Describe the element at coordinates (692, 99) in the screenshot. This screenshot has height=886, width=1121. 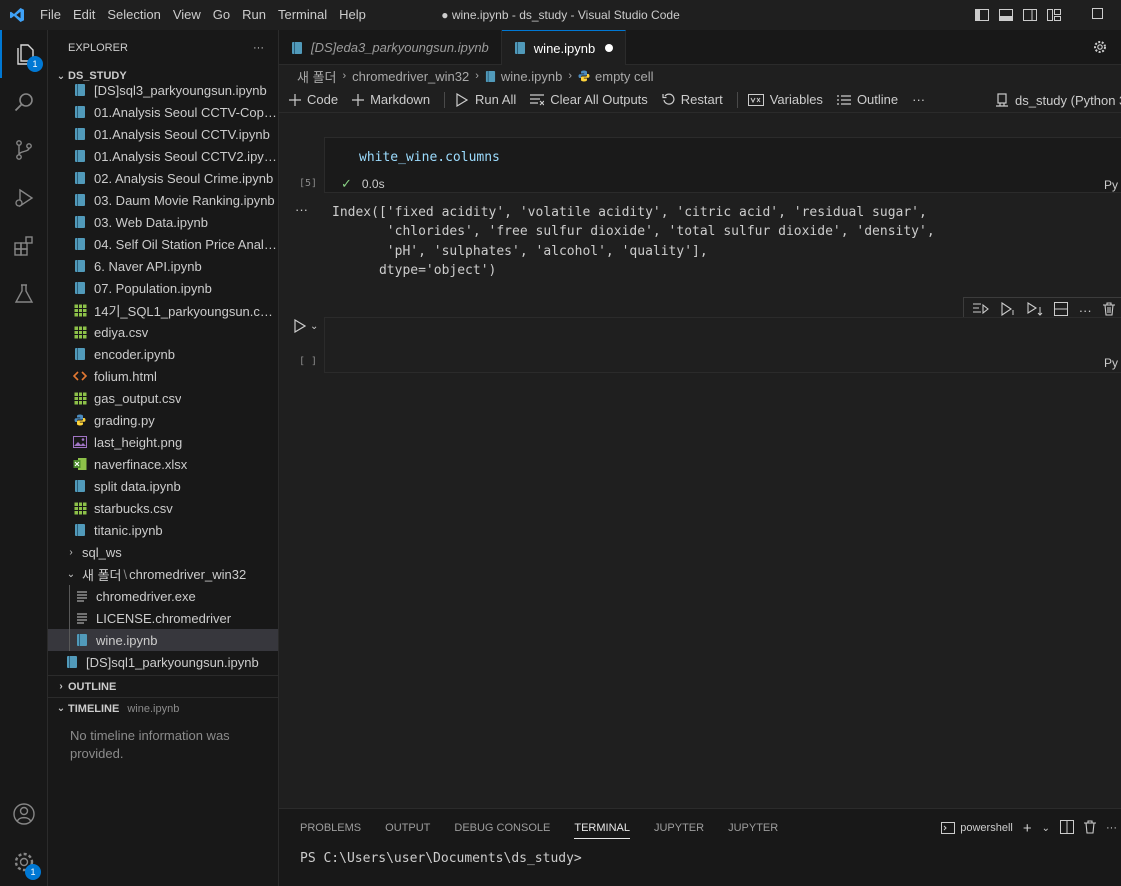
I see `restart-button: Restart` at that location.